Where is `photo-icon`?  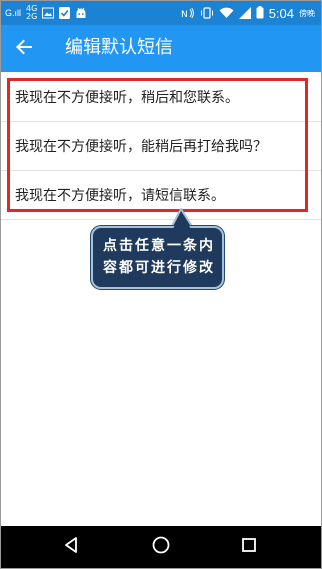 photo-icon is located at coordinates (48, 13).